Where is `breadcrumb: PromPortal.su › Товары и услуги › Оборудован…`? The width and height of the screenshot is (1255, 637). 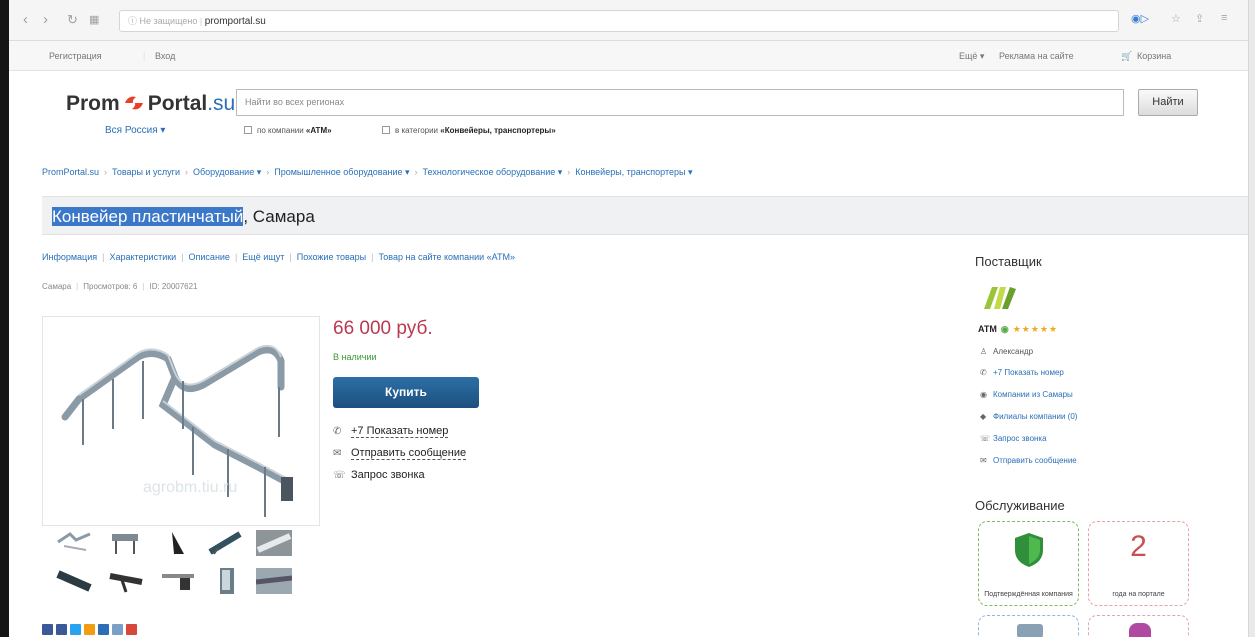
breadcrumb: PromPortal.su › Товары и услуги › Оборудован… is located at coordinates (367, 172).